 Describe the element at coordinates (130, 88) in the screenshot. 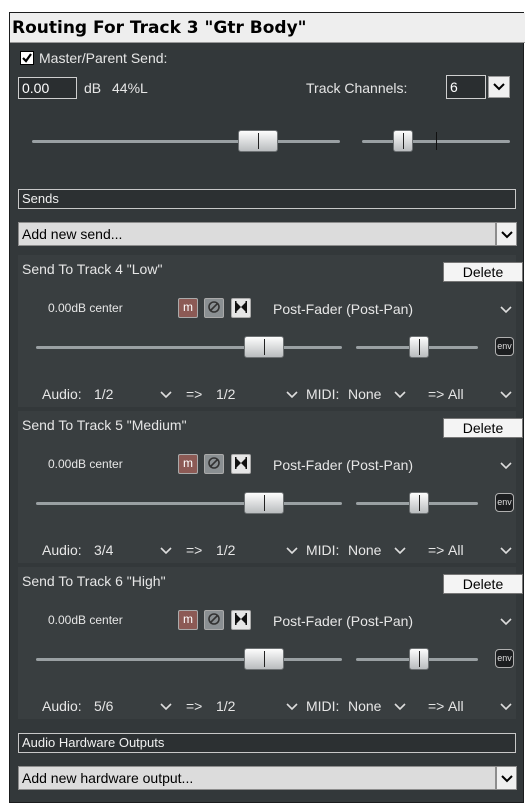

I see `master-pan-readout: 44%L` at that location.